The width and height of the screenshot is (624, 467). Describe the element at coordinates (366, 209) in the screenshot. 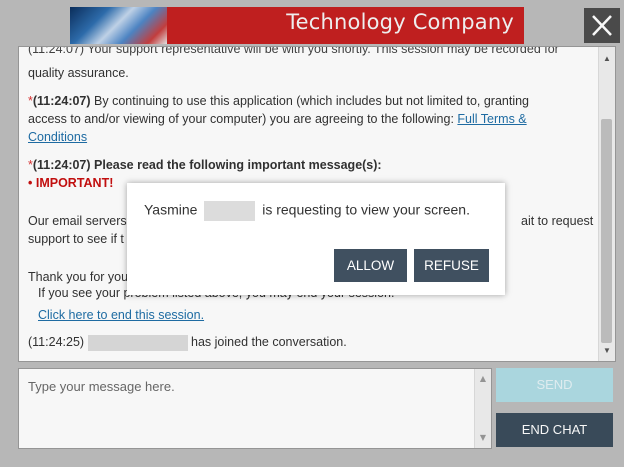

I see `request-text: is requesting to view your screen.` at that location.